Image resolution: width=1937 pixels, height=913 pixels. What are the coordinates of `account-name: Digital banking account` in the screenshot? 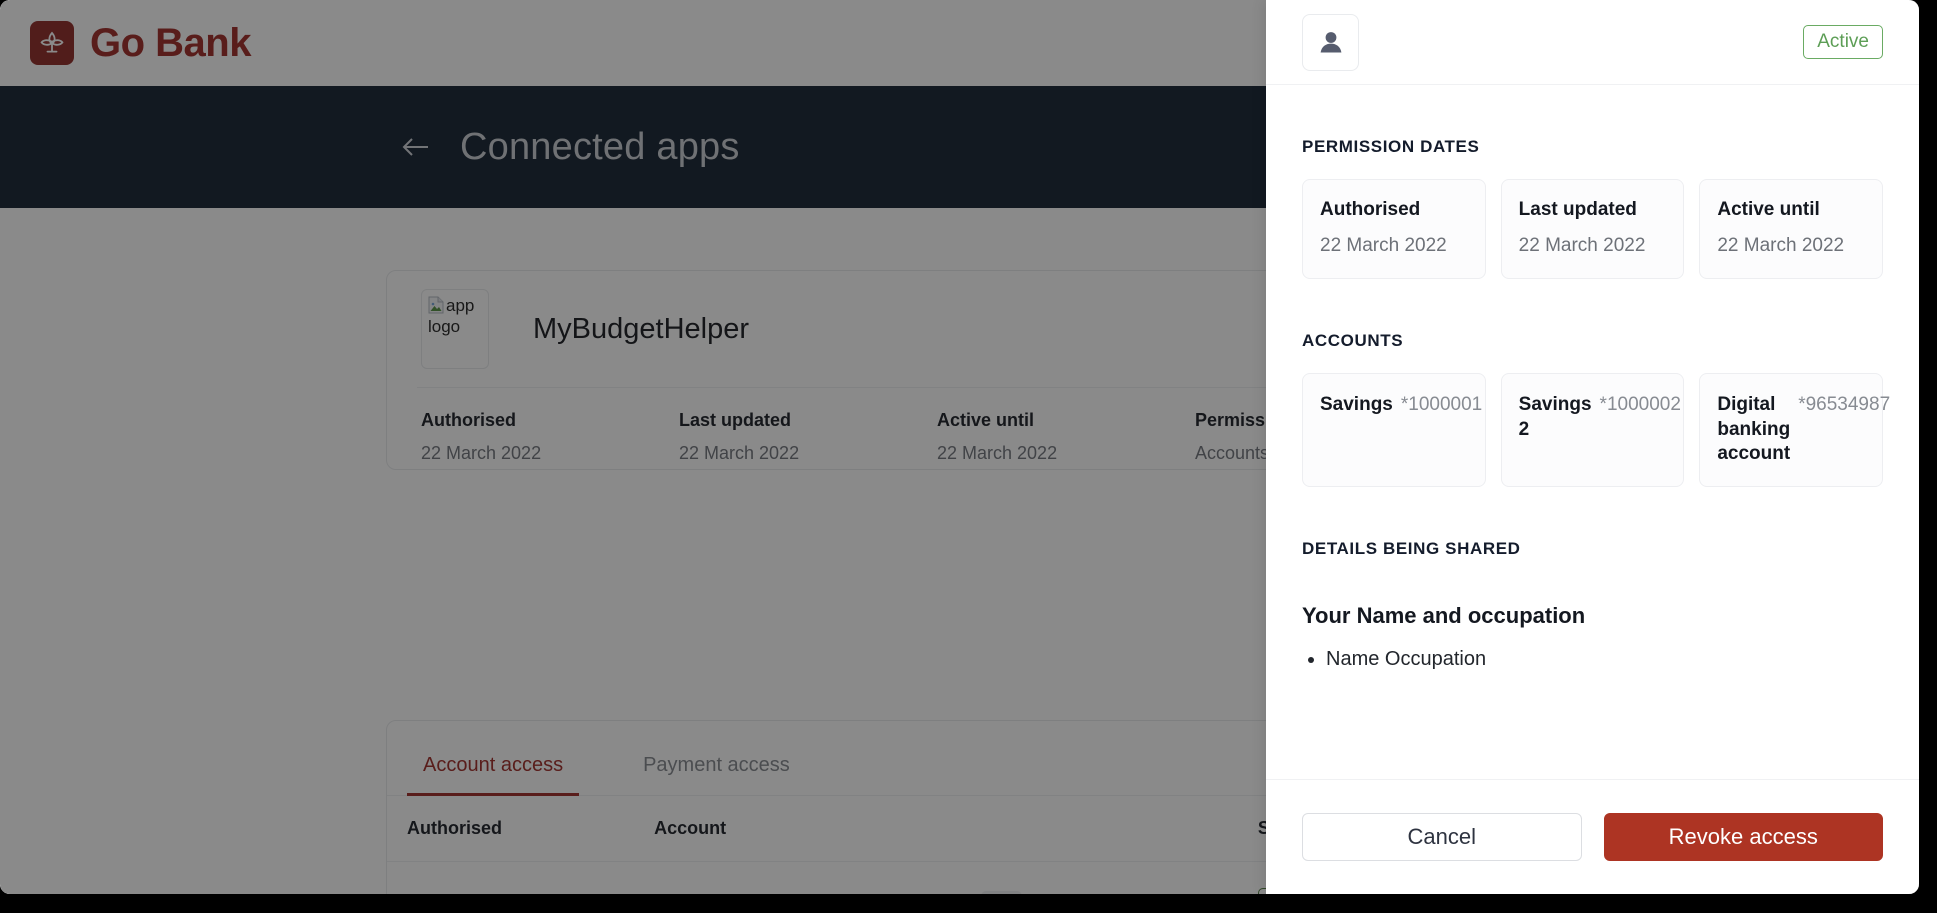 It's located at (1754, 429).